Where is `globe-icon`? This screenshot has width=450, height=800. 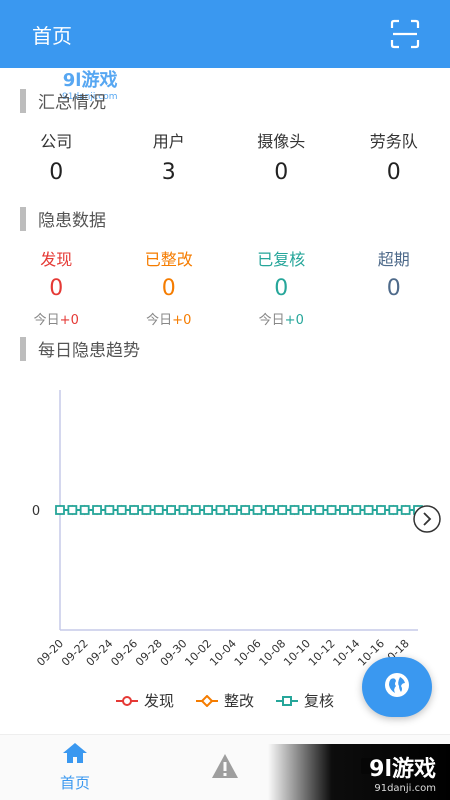 globe-icon is located at coordinates (397, 687).